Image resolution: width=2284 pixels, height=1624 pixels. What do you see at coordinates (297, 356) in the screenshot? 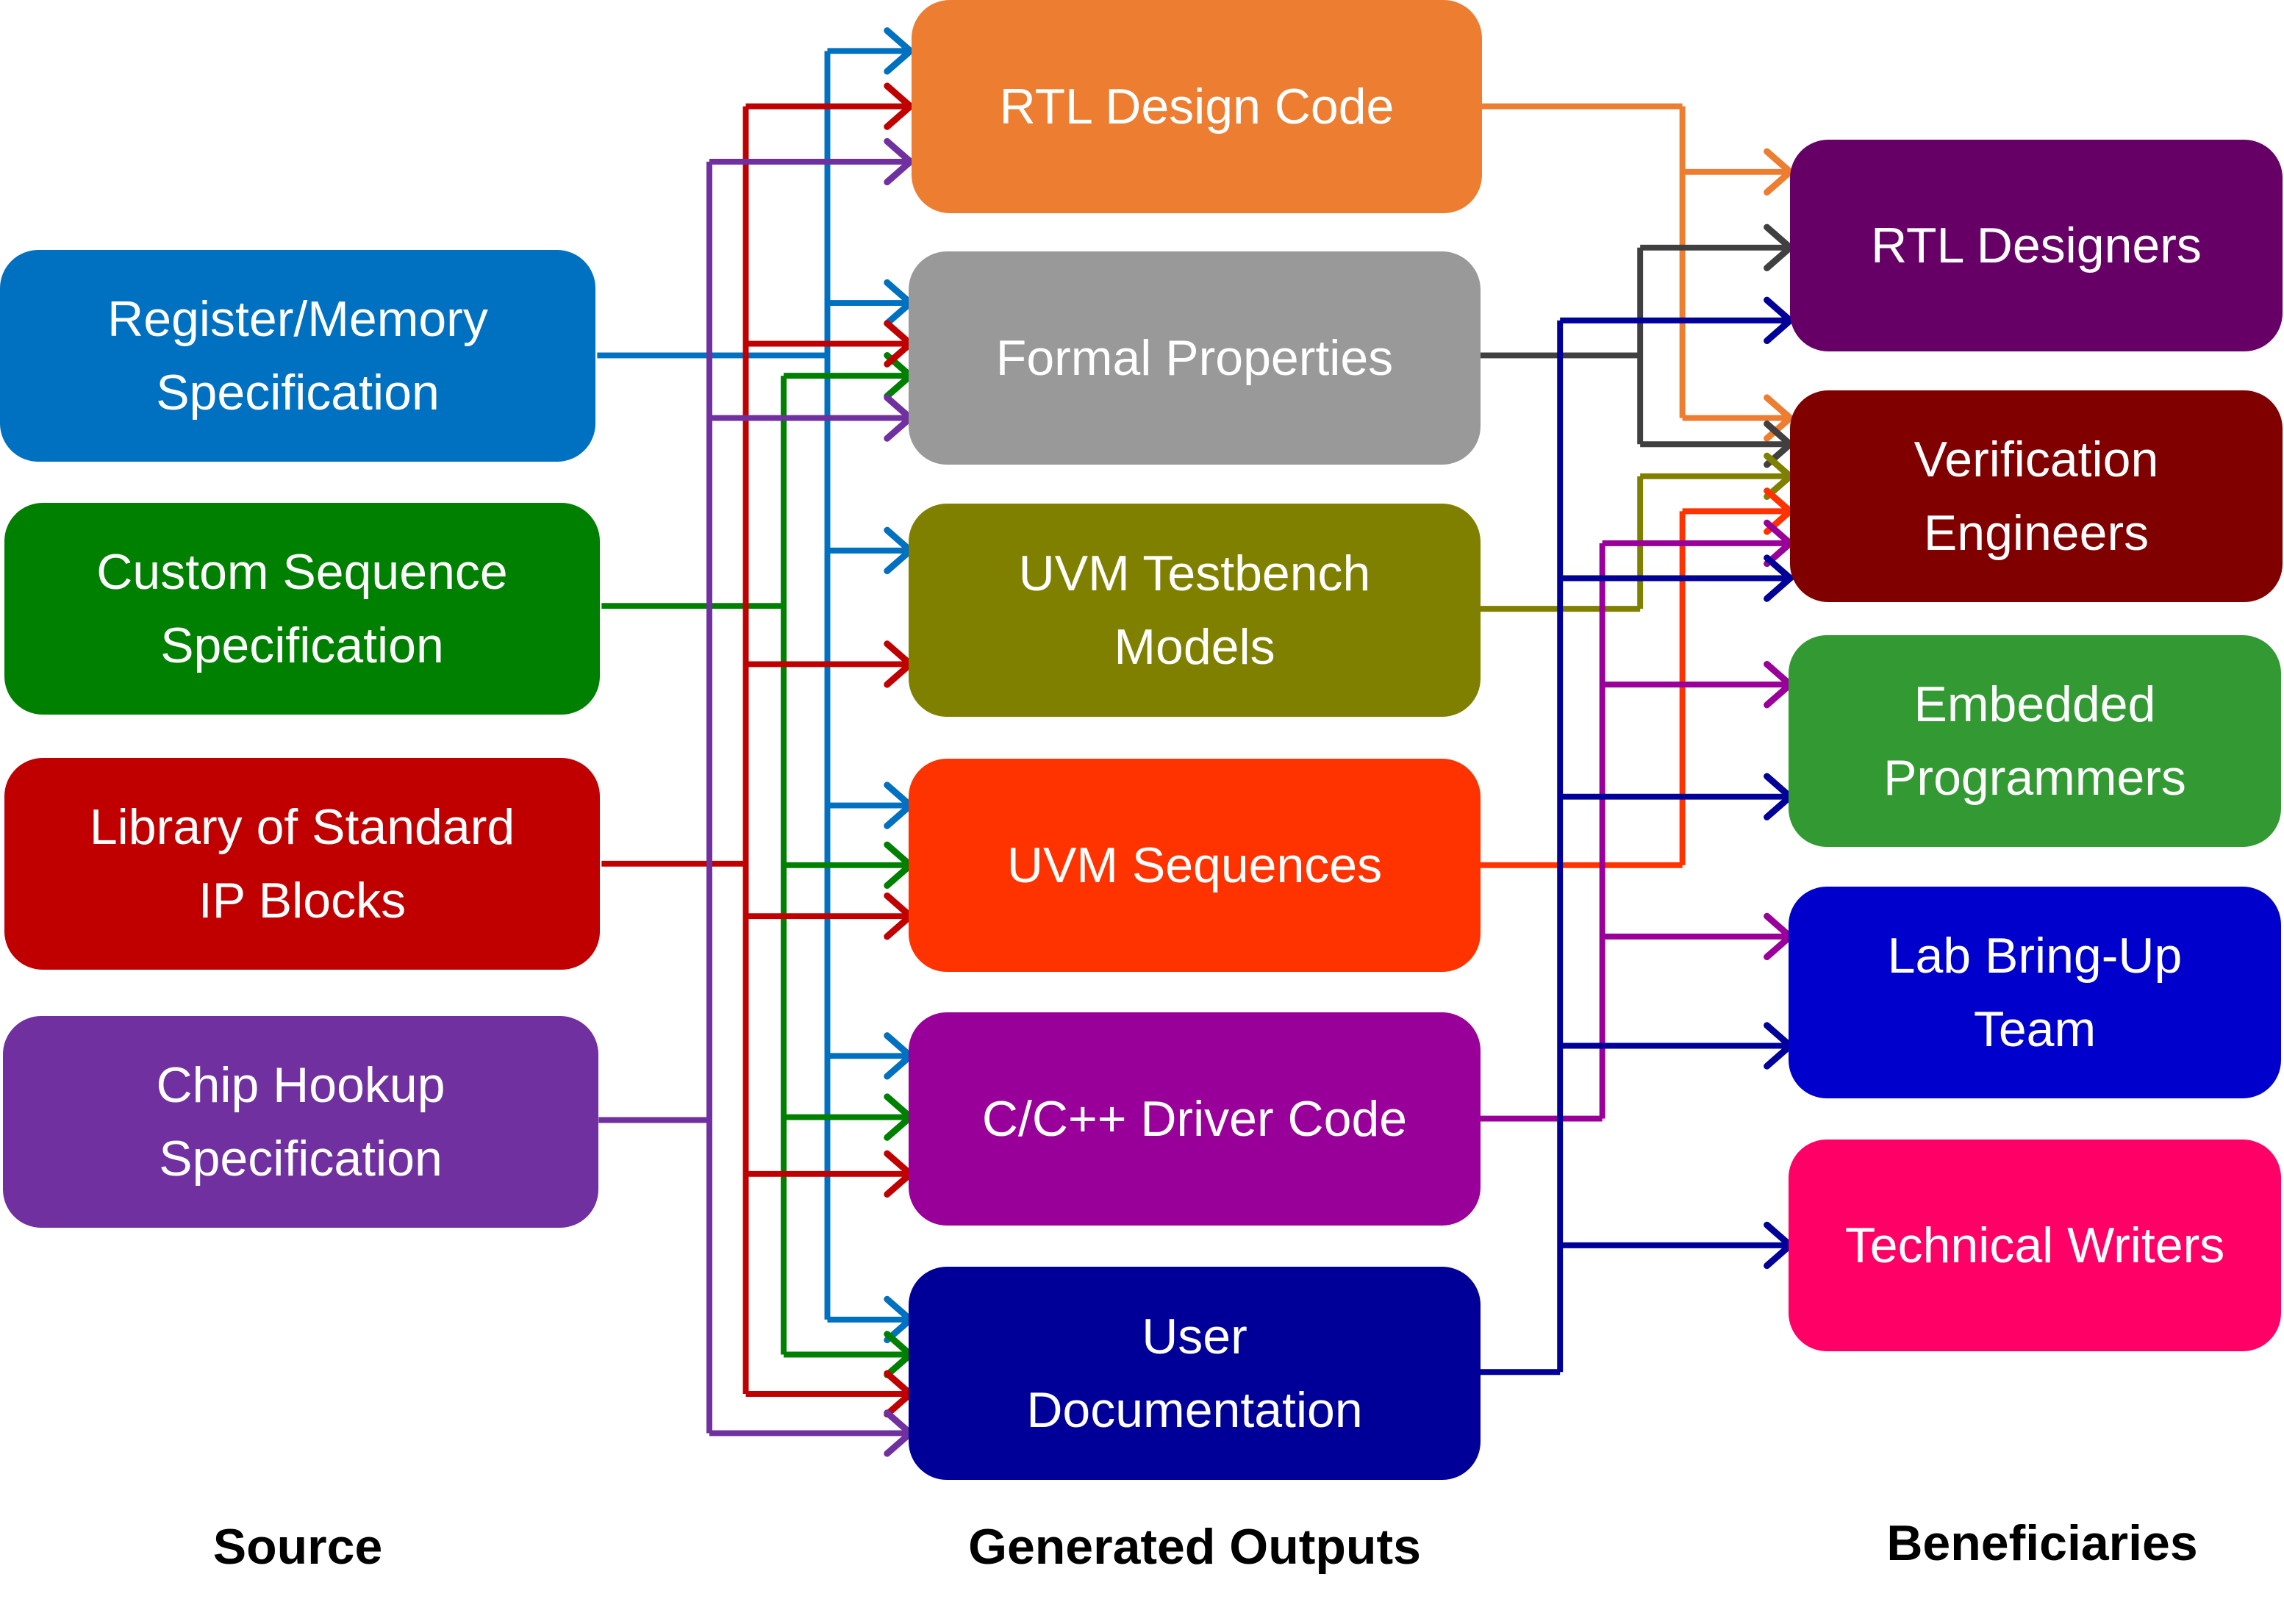
I see `source-register-memory: Register/Memory Specification` at bounding box center [297, 356].